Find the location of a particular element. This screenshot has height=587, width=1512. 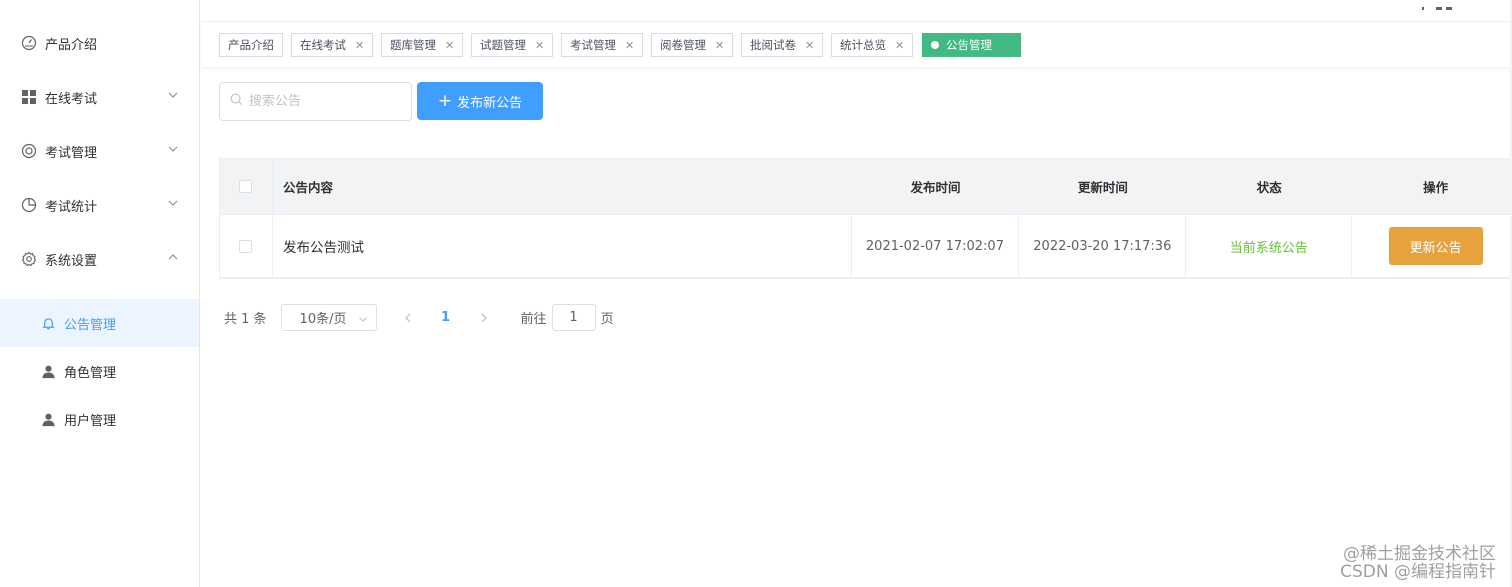

tag-exam-manage: 考试管理 ✕ is located at coordinates (602, 45).